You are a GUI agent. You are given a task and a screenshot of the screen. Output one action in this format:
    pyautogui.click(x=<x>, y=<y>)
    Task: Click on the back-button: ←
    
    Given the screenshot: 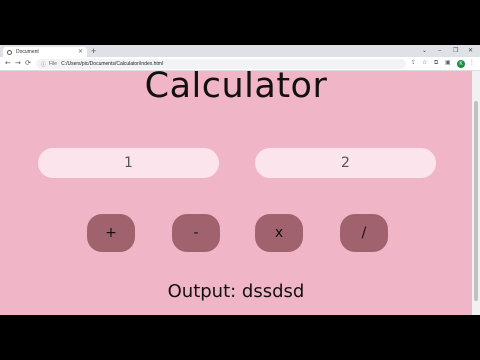 What is the action you would take?
    pyautogui.click(x=8, y=63)
    